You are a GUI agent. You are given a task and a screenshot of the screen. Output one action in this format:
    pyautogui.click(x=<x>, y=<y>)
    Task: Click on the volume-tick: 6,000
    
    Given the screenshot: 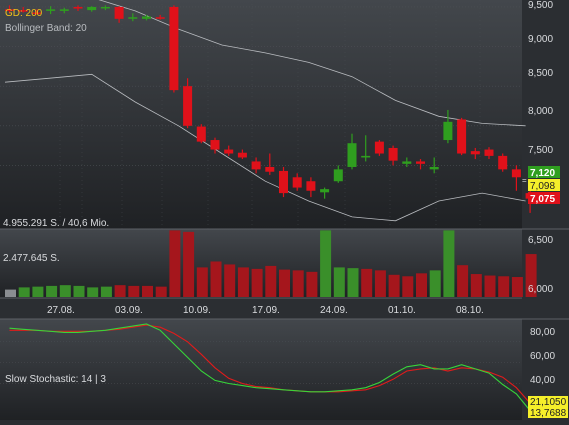 What is the action you would take?
    pyautogui.click(x=540, y=289)
    